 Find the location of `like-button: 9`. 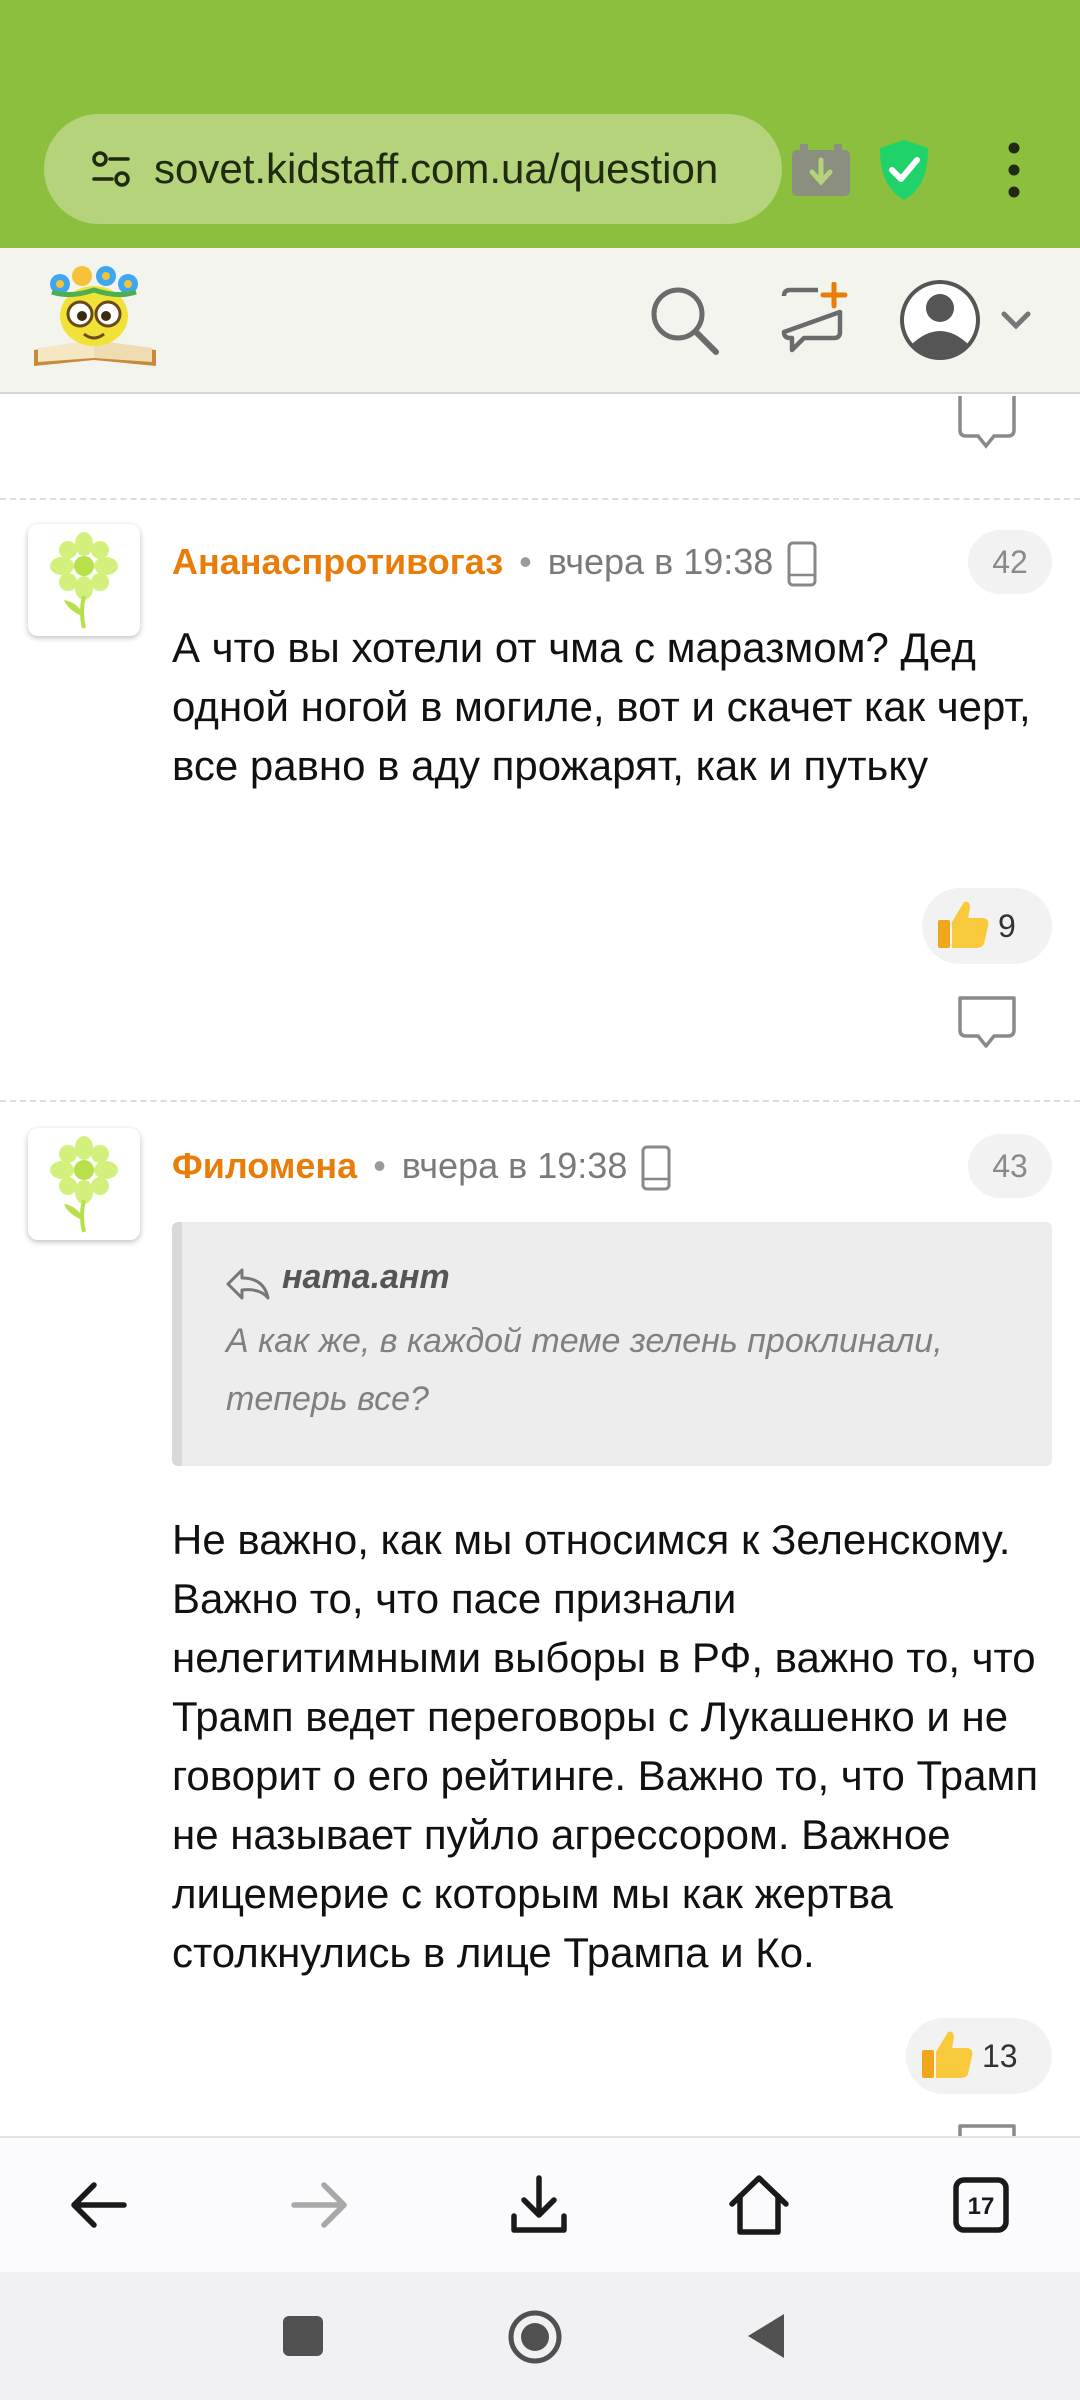

like-button: 9 is located at coordinates (987, 926).